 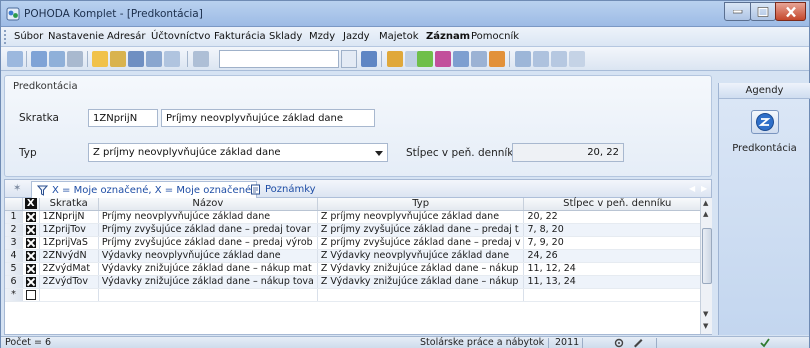 What do you see at coordinates (617, 204) in the screenshot?
I see `column-header-stlpec: Stĺpec v peň. denníku` at bounding box center [617, 204].